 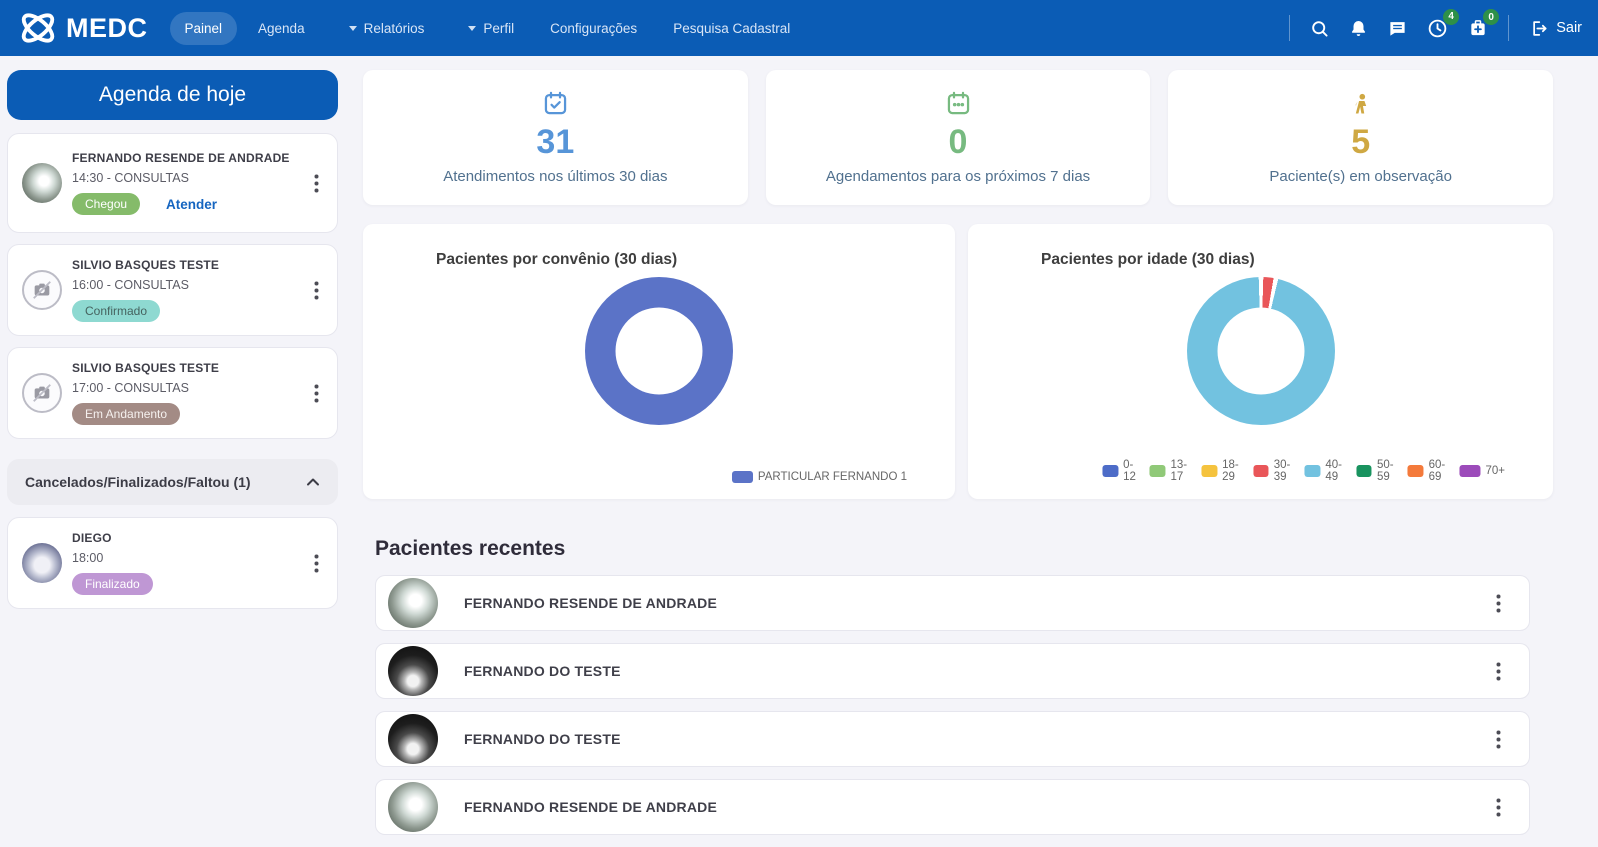 What do you see at coordinates (172, 95) in the screenshot?
I see `agenda-de-hoje-button: Agenda de hoje` at bounding box center [172, 95].